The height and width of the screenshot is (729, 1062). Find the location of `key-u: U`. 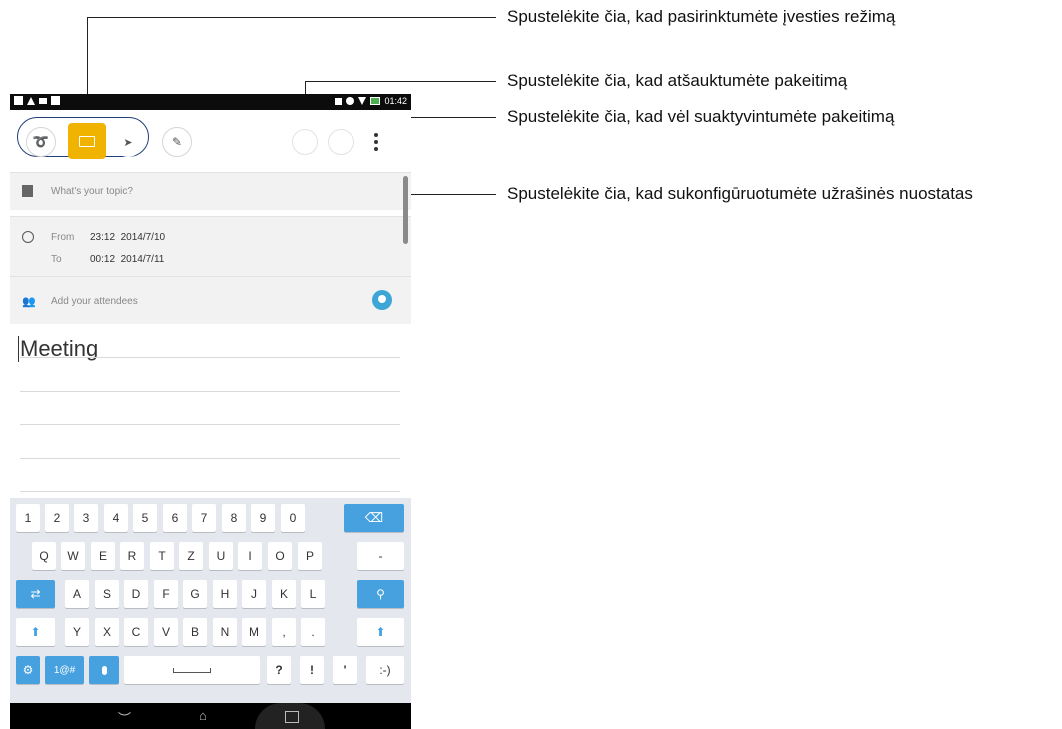

key-u: U is located at coordinates (221, 556).